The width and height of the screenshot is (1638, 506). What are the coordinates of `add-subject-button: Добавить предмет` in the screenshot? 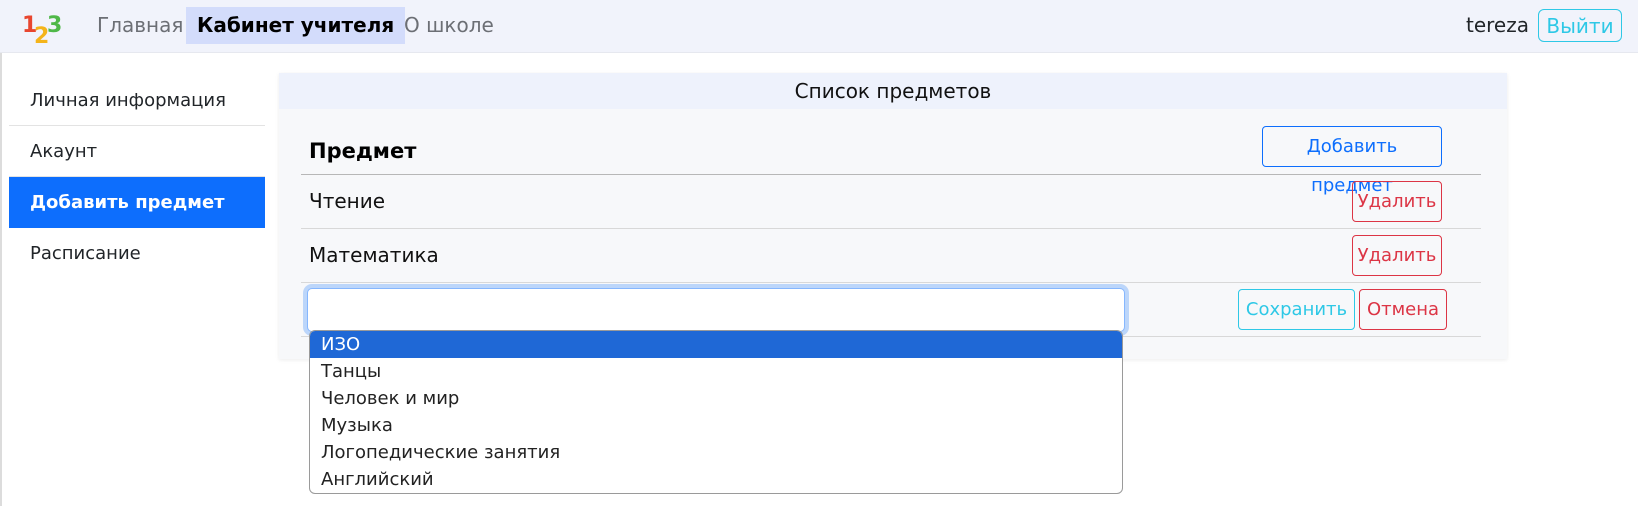 It's located at (1352, 161).